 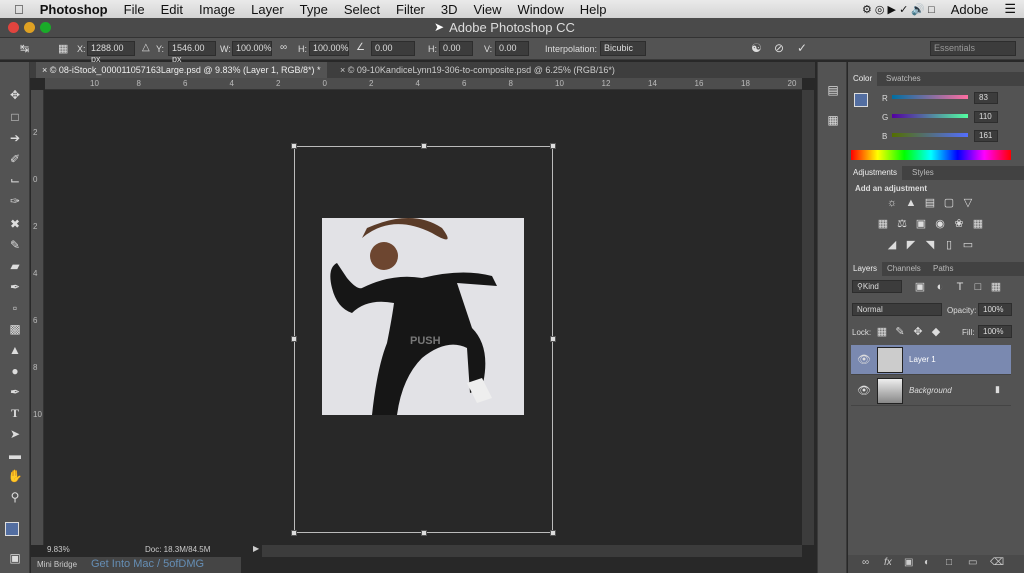 What do you see at coordinates (920, 287) in the screenshot?
I see `filter-pixel-icon: ▣` at bounding box center [920, 287].